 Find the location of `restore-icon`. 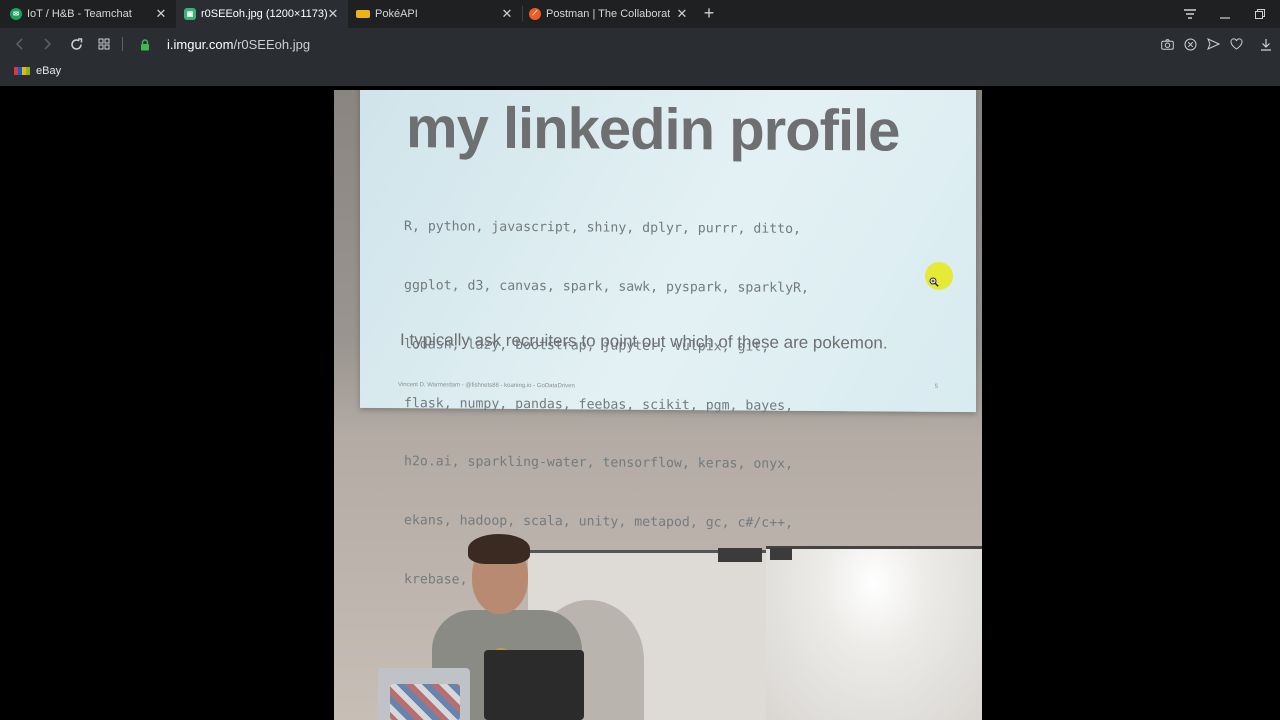

restore-icon is located at coordinates (1260, 14).